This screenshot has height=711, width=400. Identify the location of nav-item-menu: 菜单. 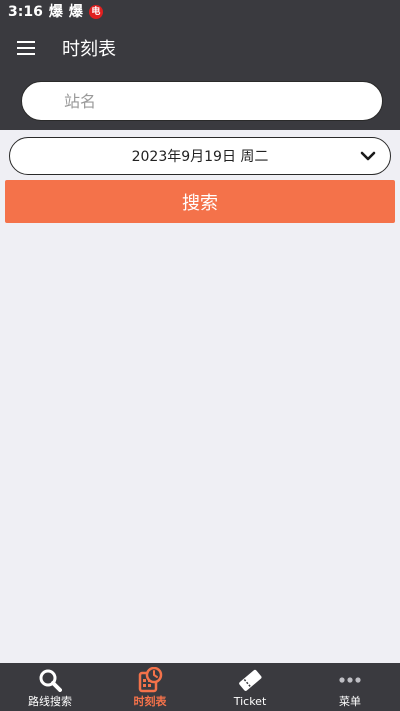
(350, 687).